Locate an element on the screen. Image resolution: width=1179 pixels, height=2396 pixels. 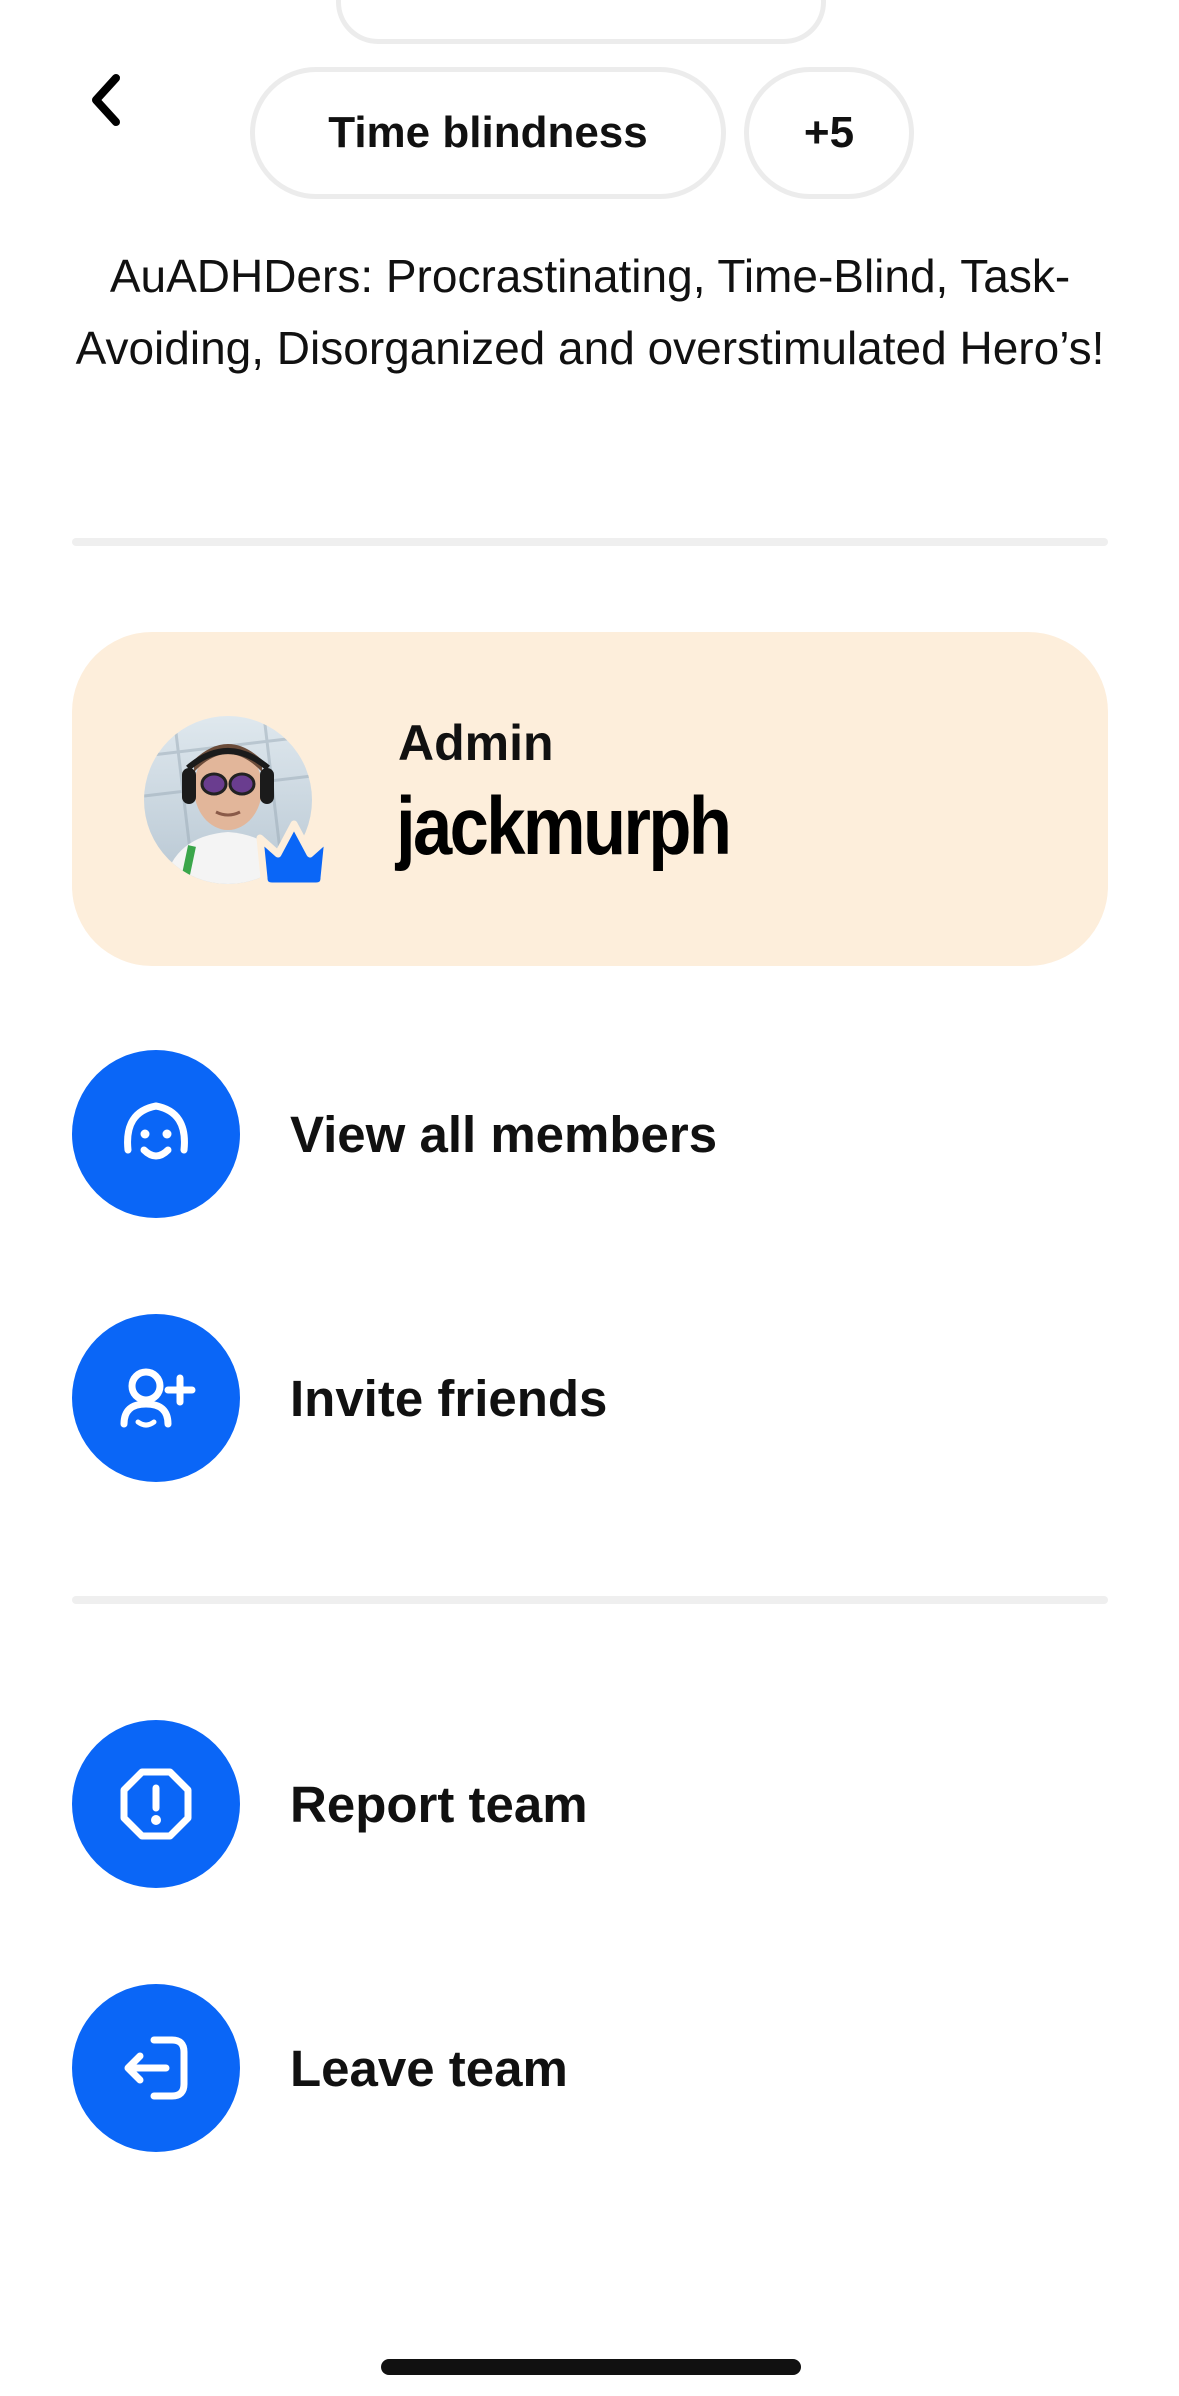
admin-avatar-wrap is located at coordinates (239, 811).